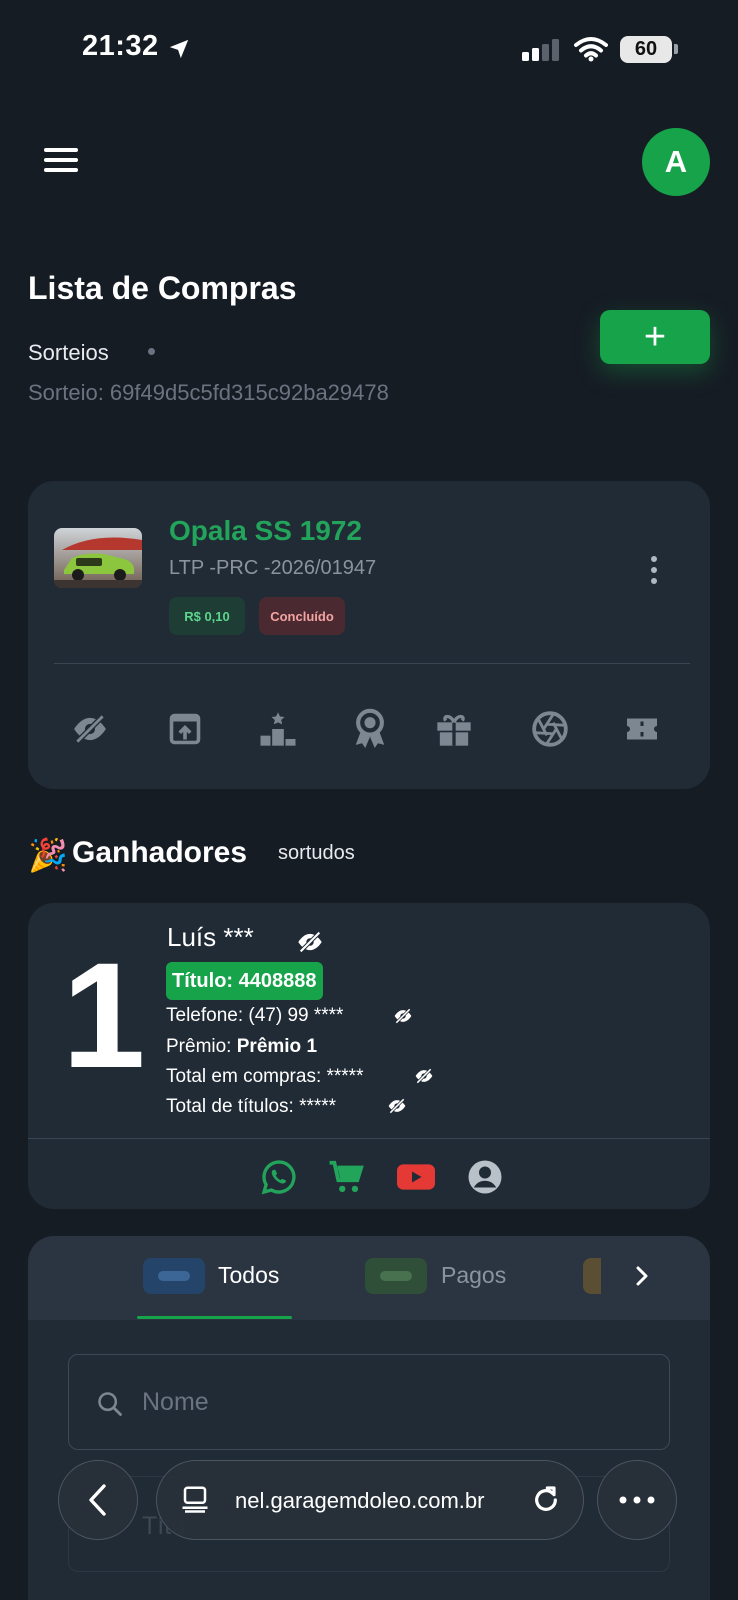 The width and height of the screenshot is (738, 1600). What do you see at coordinates (120, 46) in the screenshot?
I see `status-time: 21:32` at bounding box center [120, 46].